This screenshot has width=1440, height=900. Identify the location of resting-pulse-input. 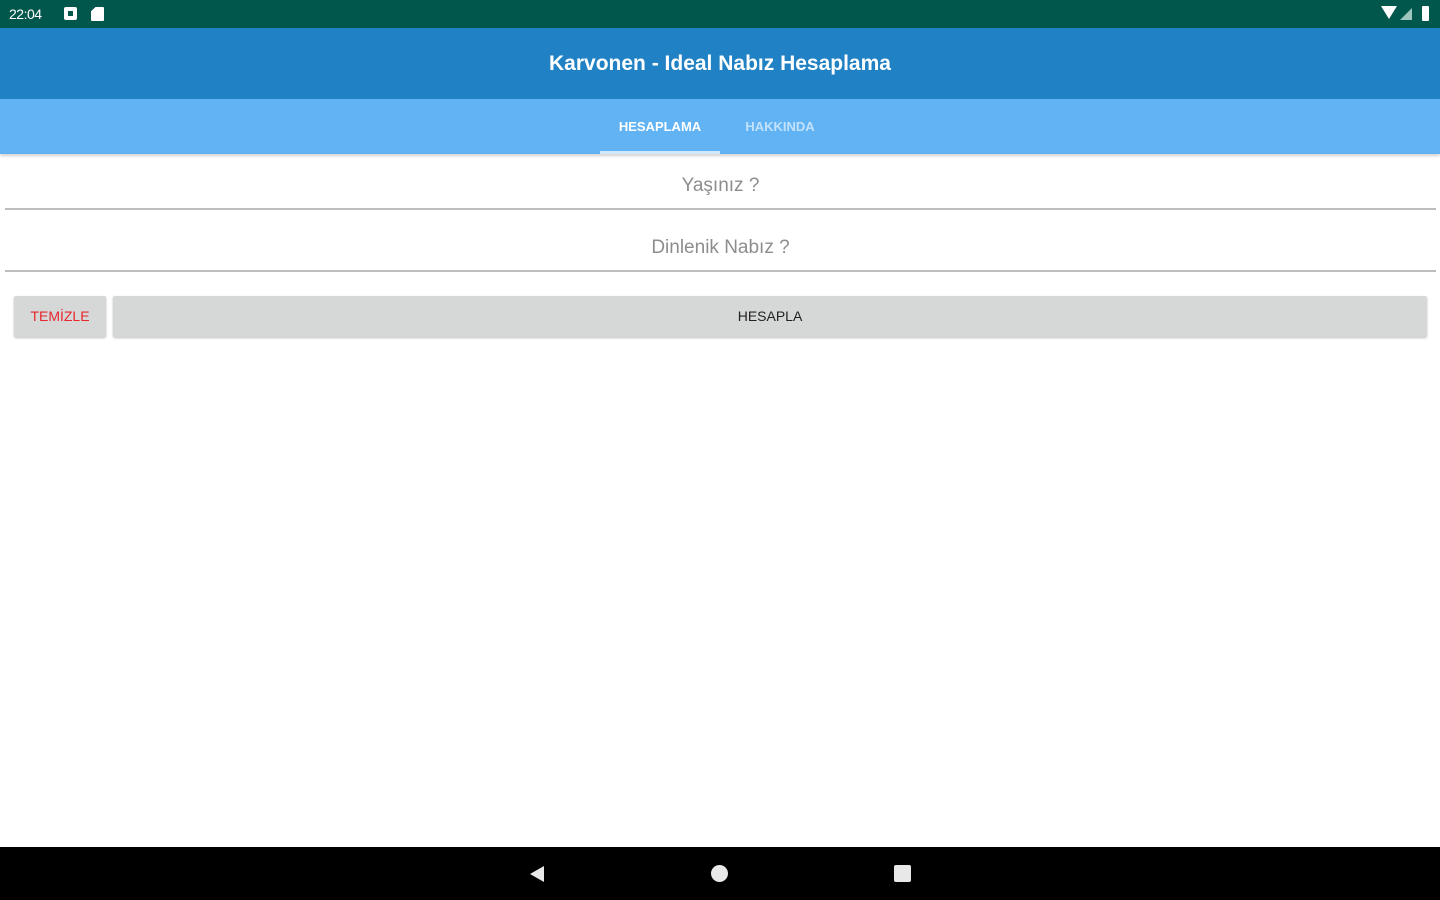
(720, 248).